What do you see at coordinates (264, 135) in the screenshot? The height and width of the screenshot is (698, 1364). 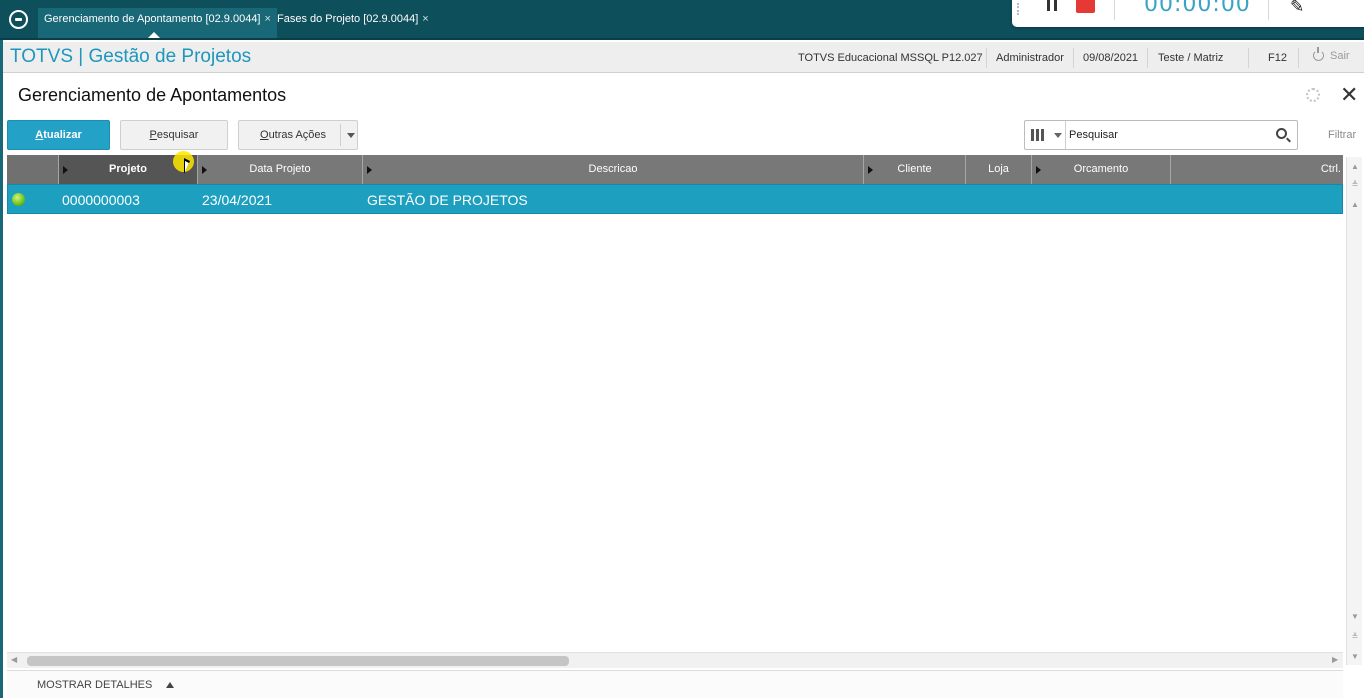 I see `more-label-mnemonic: O` at bounding box center [264, 135].